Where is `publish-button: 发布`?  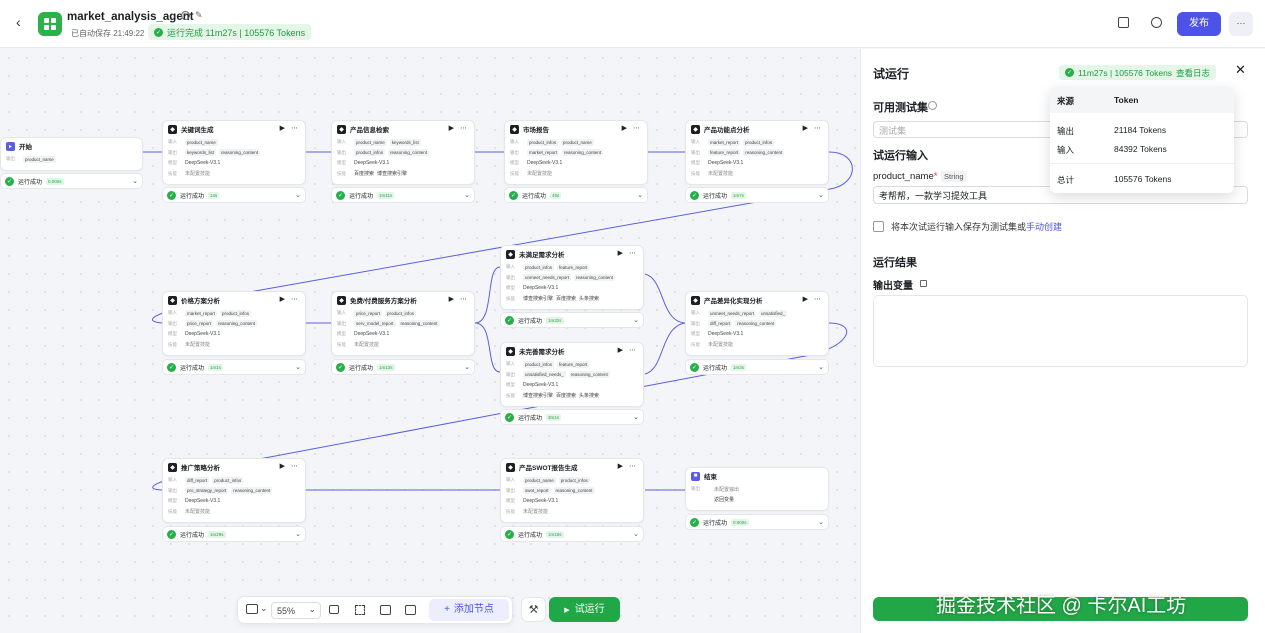 publish-button: 发布 is located at coordinates (1199, 24).